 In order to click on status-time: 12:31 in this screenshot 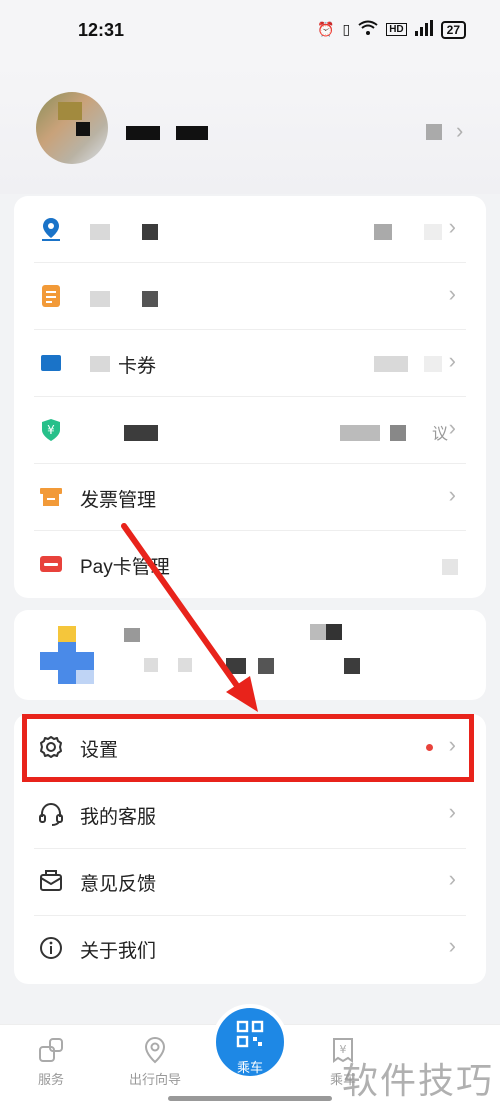, I will do `click(101, 30)`.